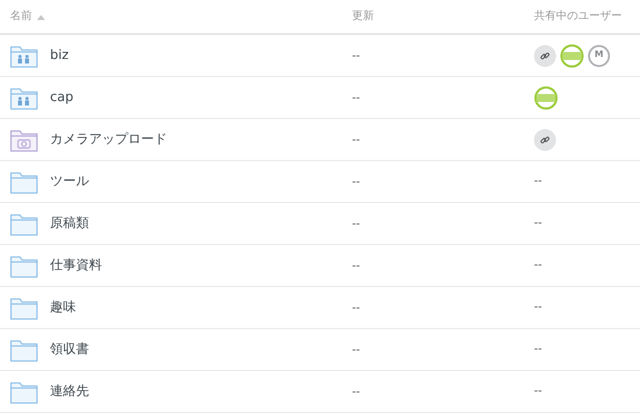 The image size is (640, 415). I want to click on folder-name: ツール, so click(69, 182).